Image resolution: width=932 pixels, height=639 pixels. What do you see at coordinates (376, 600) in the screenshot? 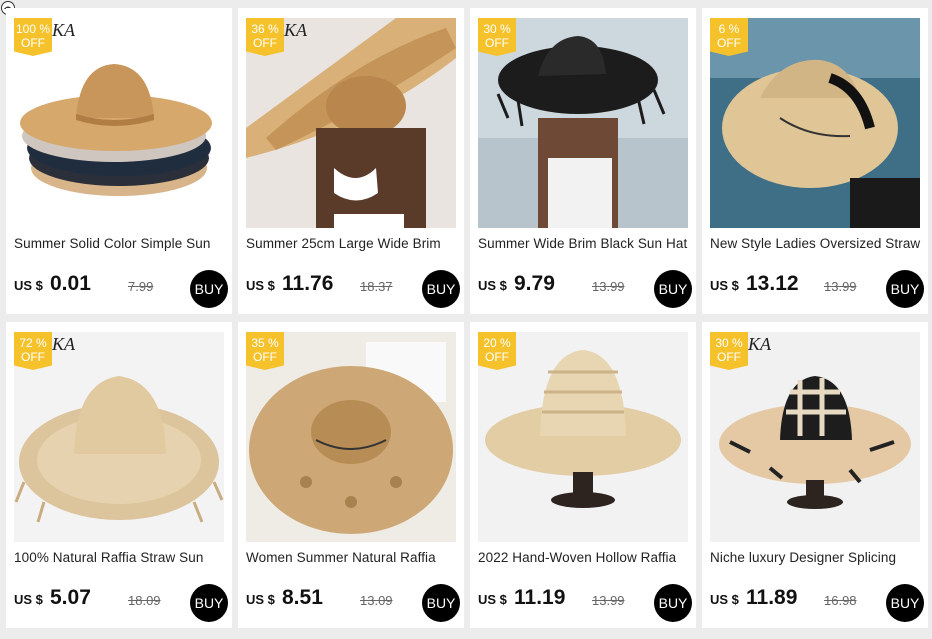
I see `original-price: 13.09` at bounding box center [376, 600].